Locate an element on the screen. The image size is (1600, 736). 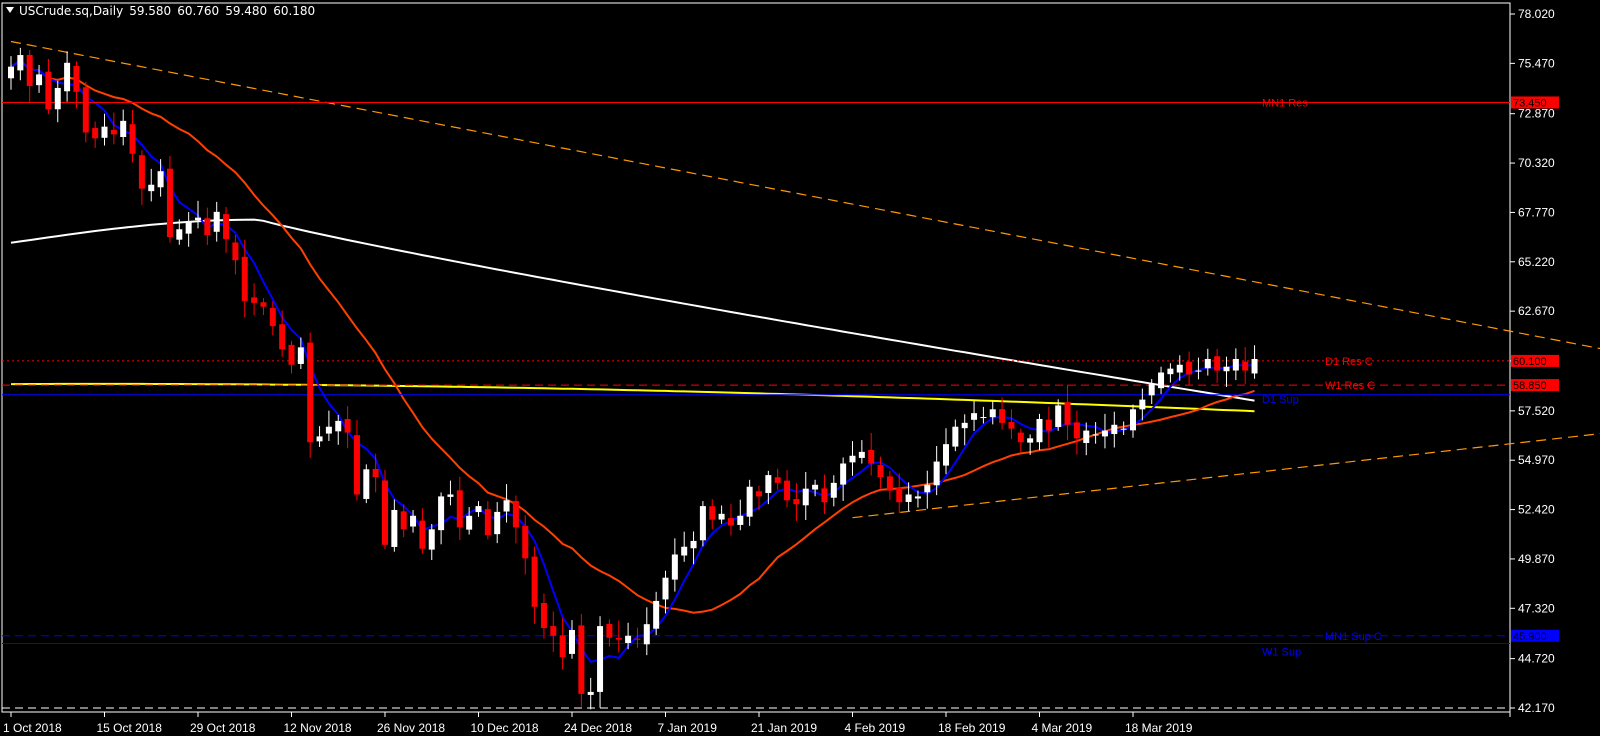
level-price-tag-label: 73.450 is located at coordinates (1530, 103).